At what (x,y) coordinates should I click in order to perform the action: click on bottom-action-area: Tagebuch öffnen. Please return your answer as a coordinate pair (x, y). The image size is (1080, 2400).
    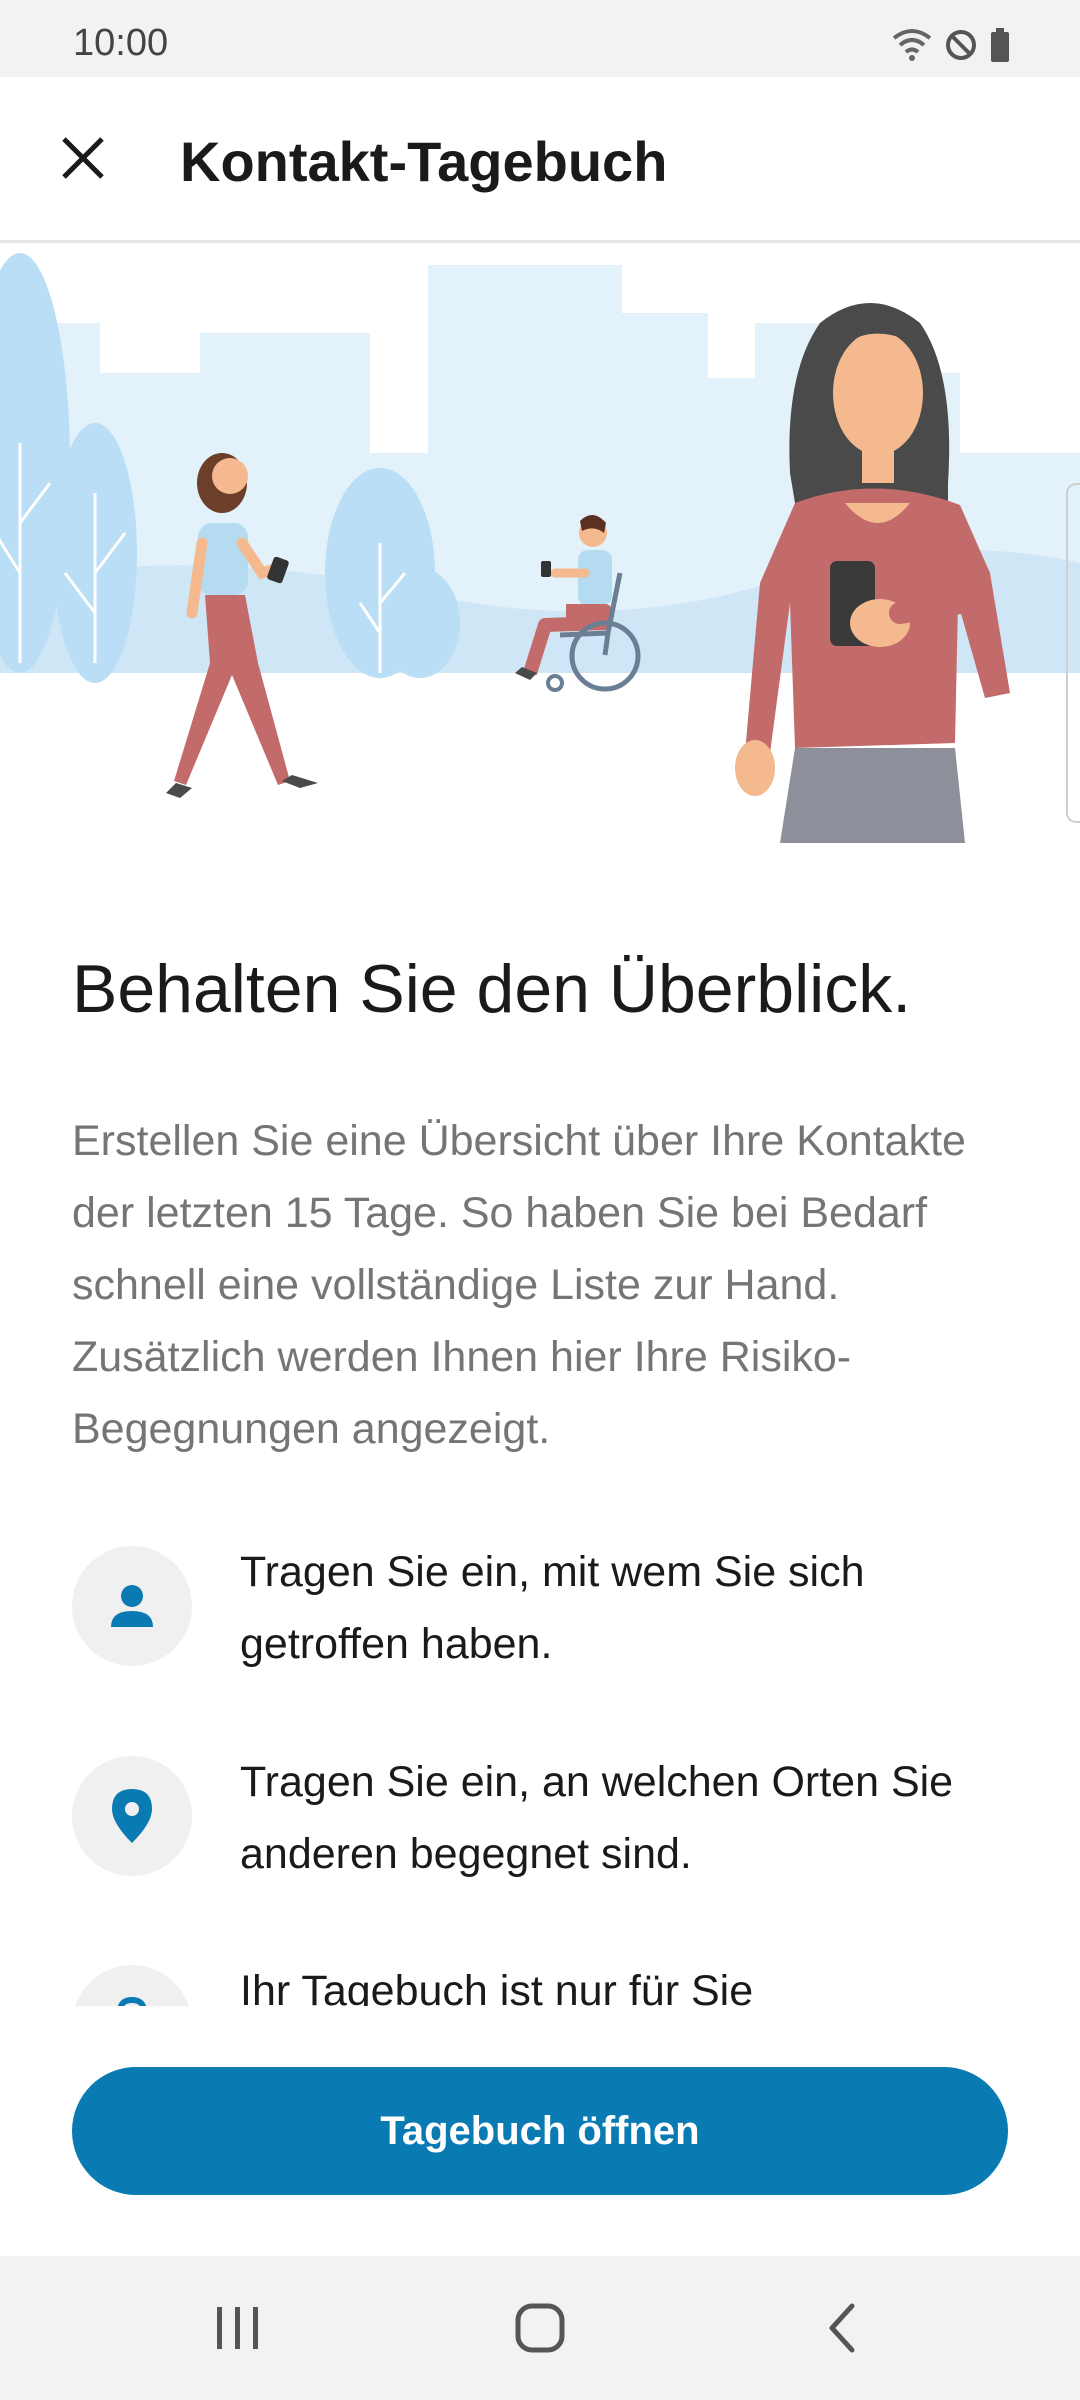
    Looking at the image, I should click on (540, 2131).